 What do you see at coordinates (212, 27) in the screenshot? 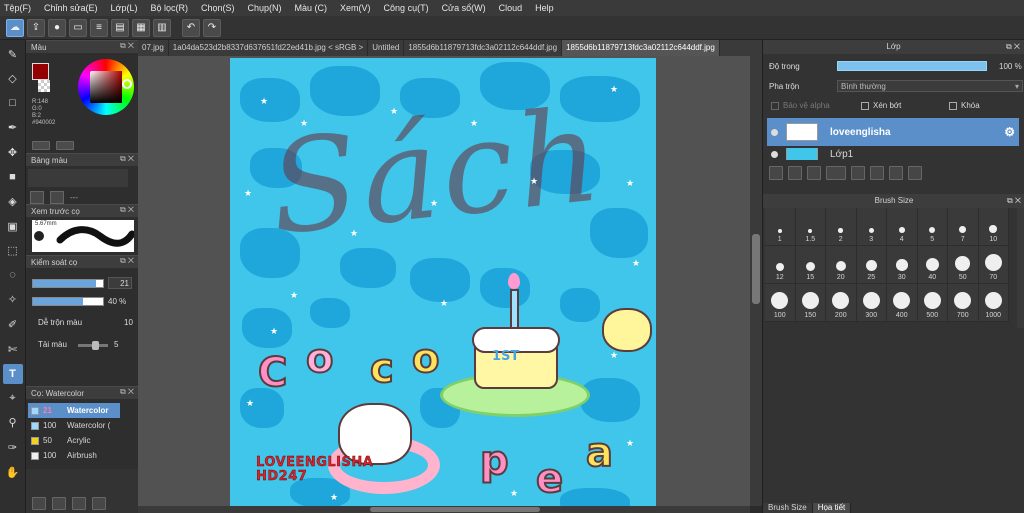
I see `redo-icon: ↷` at bounding box center [212, 27].